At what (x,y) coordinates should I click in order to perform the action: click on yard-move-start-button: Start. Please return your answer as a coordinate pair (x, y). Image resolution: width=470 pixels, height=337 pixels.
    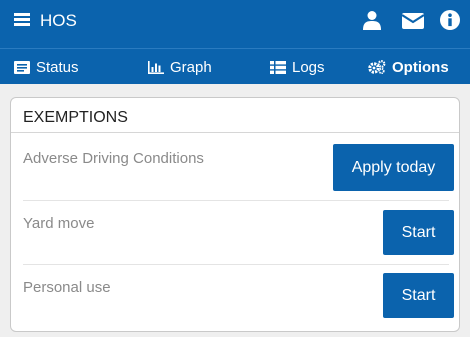
    Looking at the image, I should click on (418, 232).